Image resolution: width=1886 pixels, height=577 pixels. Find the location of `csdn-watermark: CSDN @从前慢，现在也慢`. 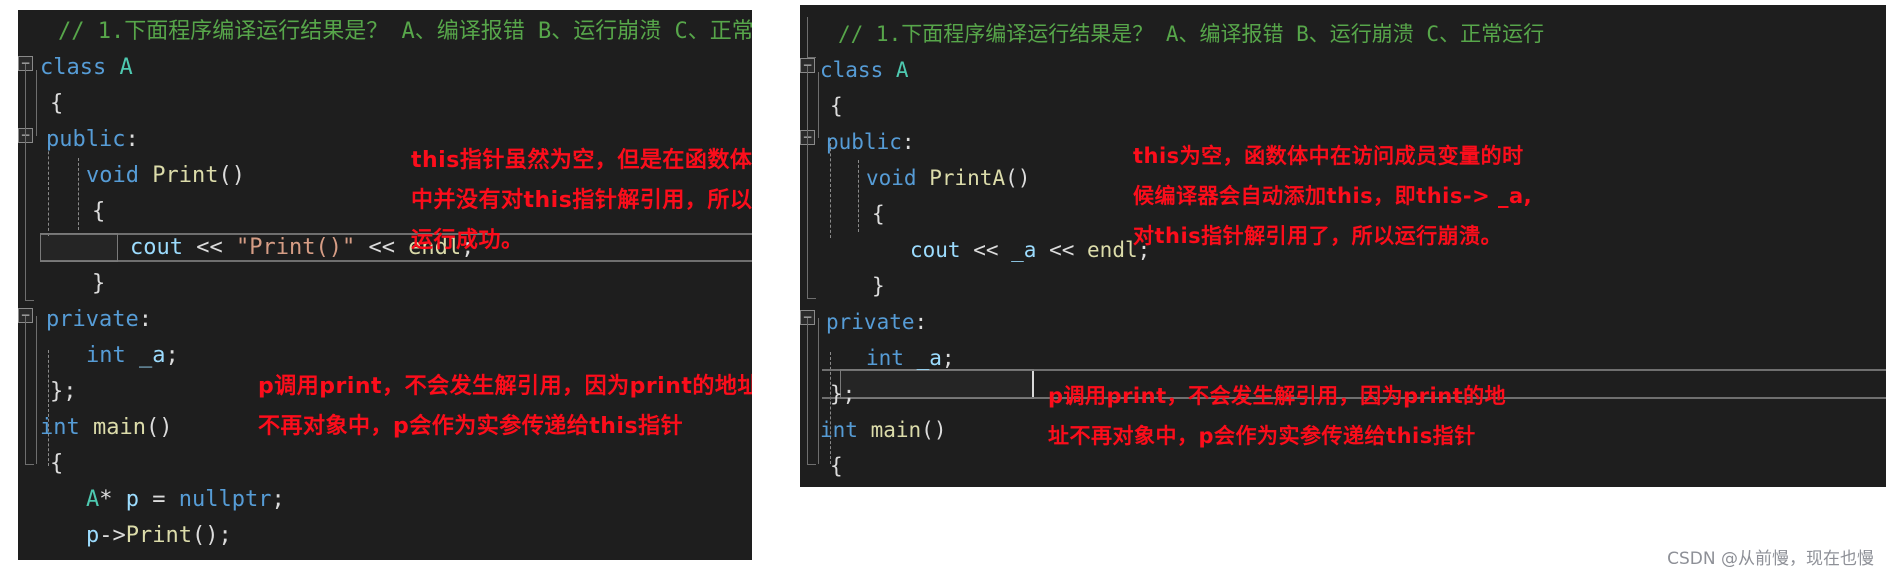

csdn-watermark: CSDN @从前慢，现在也慢 is located at coordinates (1770, 559).